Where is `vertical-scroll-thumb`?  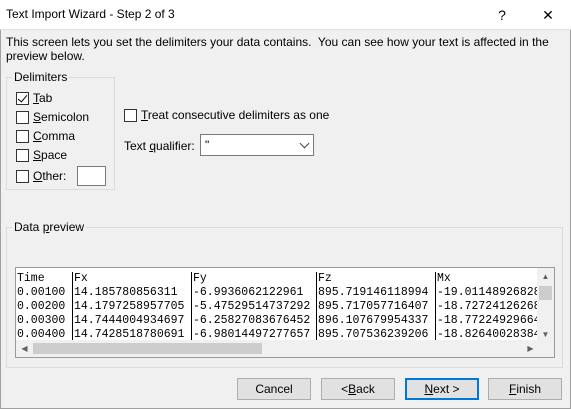 vertical-scroll-thumb is located at coordinates (545, 293).